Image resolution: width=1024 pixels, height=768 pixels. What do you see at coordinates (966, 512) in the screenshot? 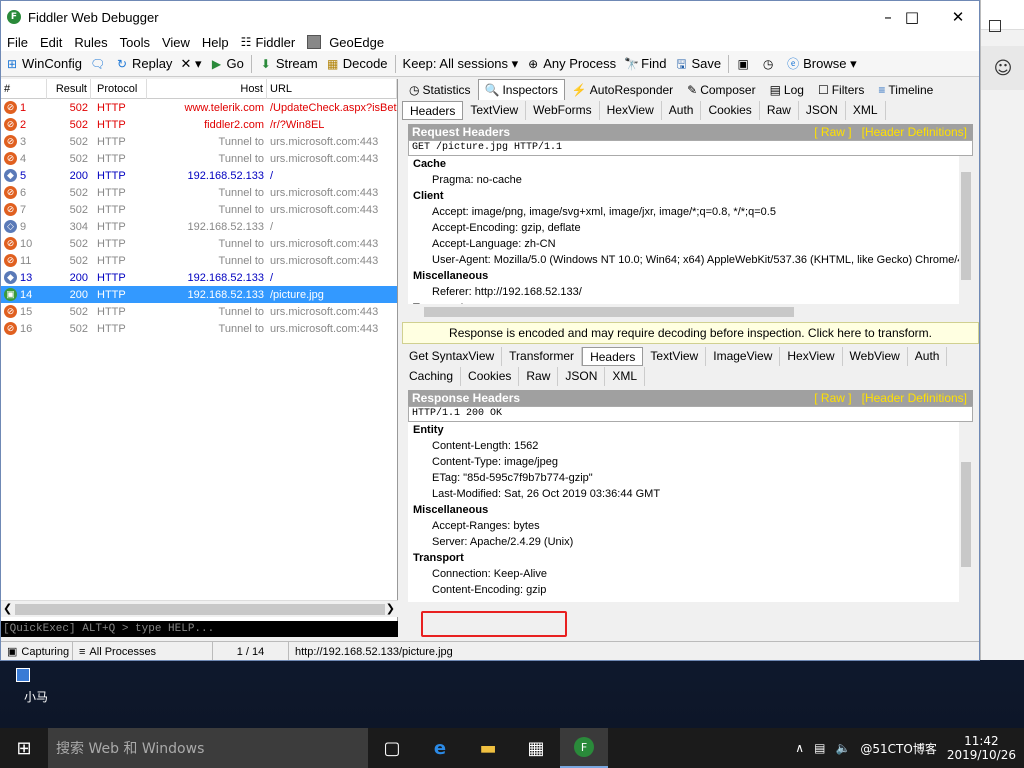
I see `response-vscrollbar` at bounding box center [966, 512].